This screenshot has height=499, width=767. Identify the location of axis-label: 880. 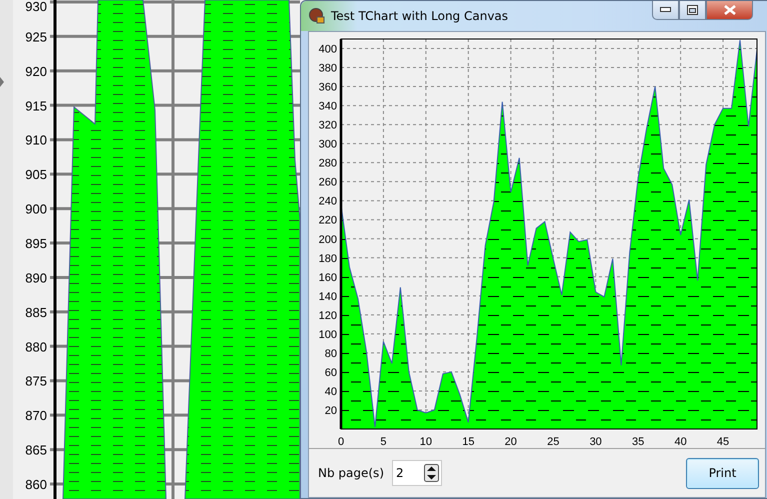
(36, 346).